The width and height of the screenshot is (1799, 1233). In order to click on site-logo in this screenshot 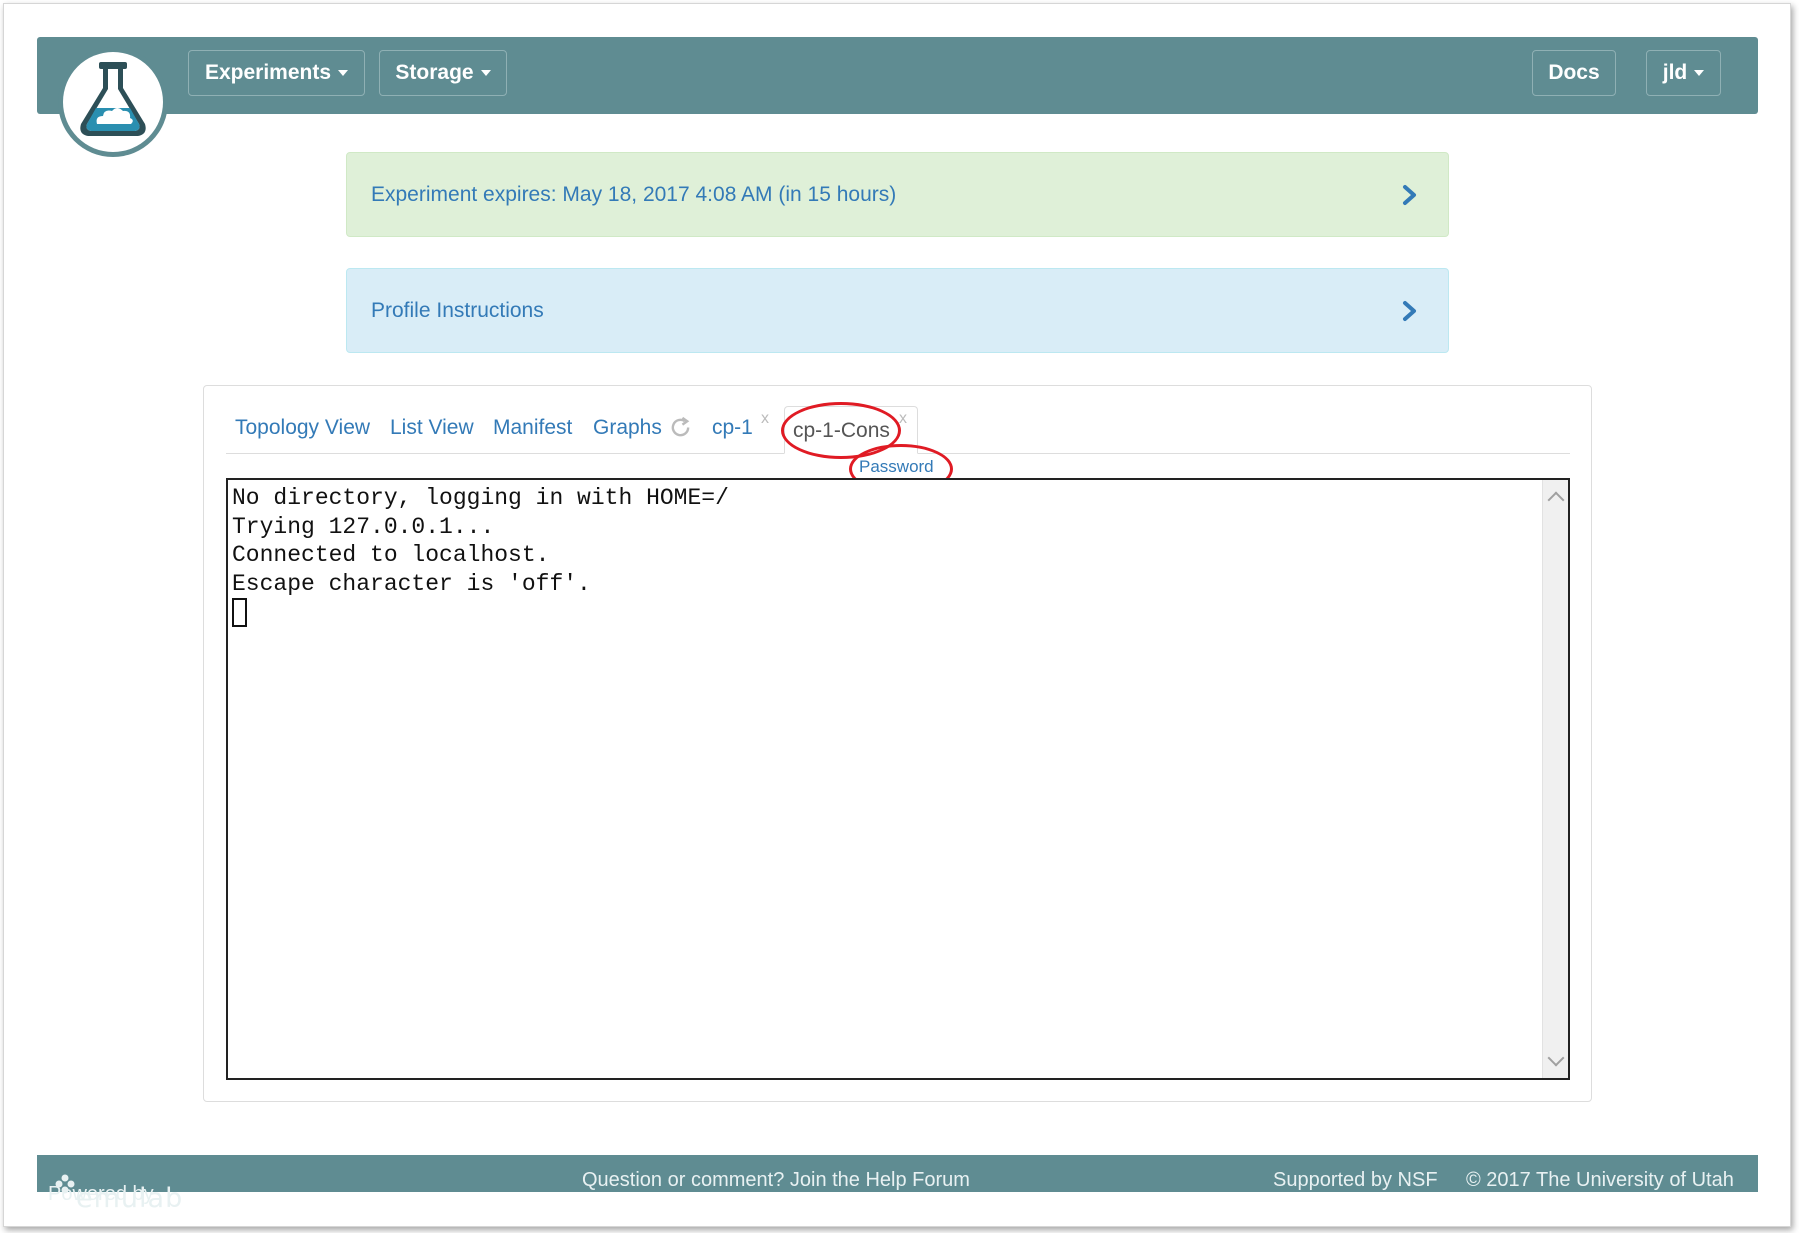, I will do `click(113, 102)`.